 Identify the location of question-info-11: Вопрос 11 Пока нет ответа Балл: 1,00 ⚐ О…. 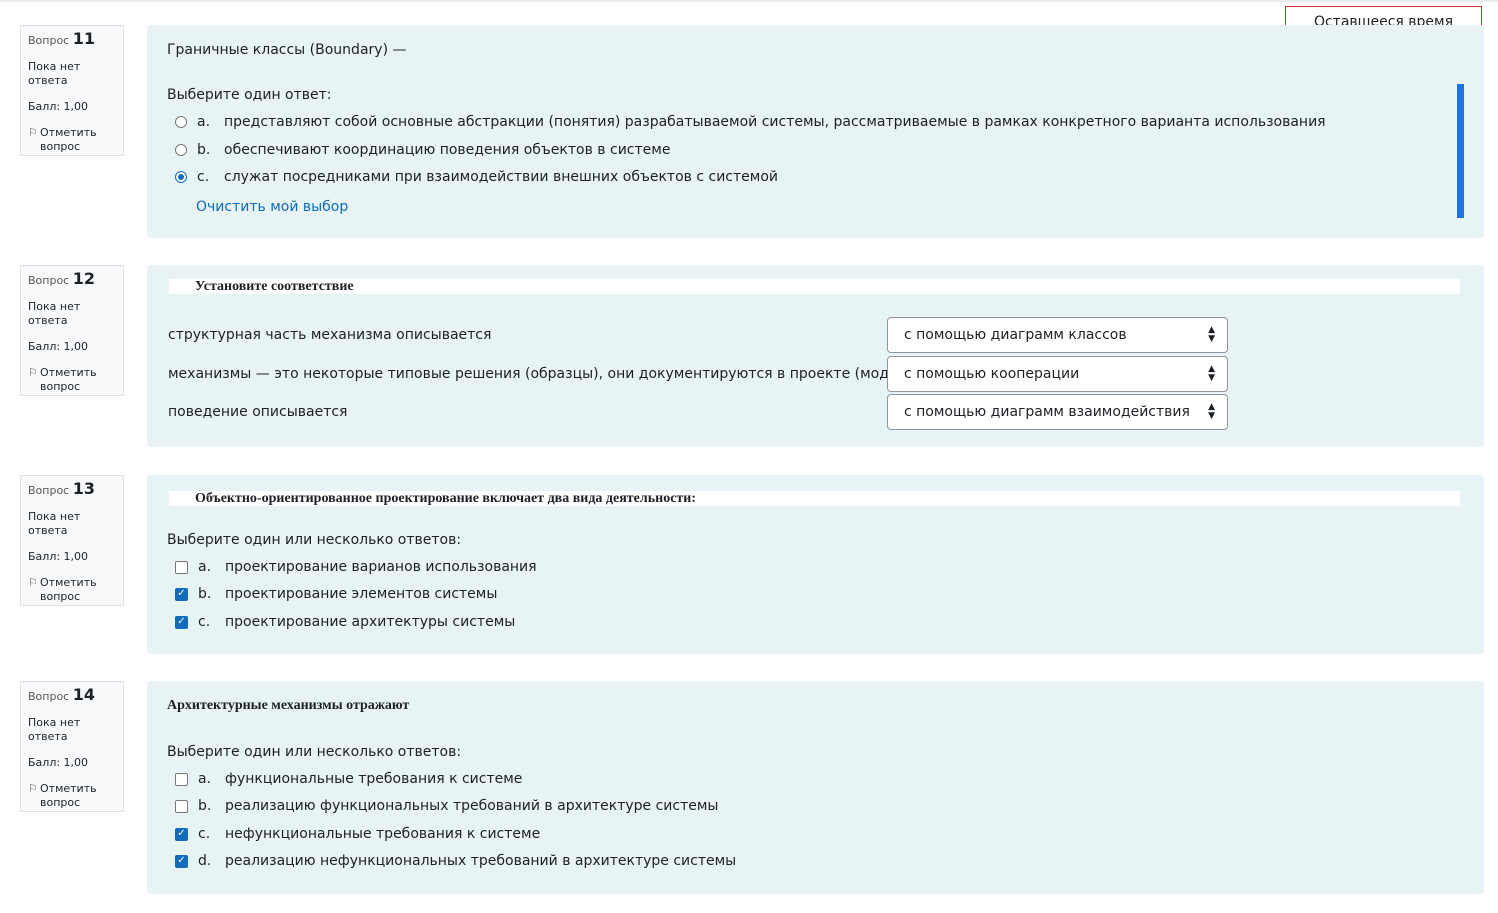
(72, 90).